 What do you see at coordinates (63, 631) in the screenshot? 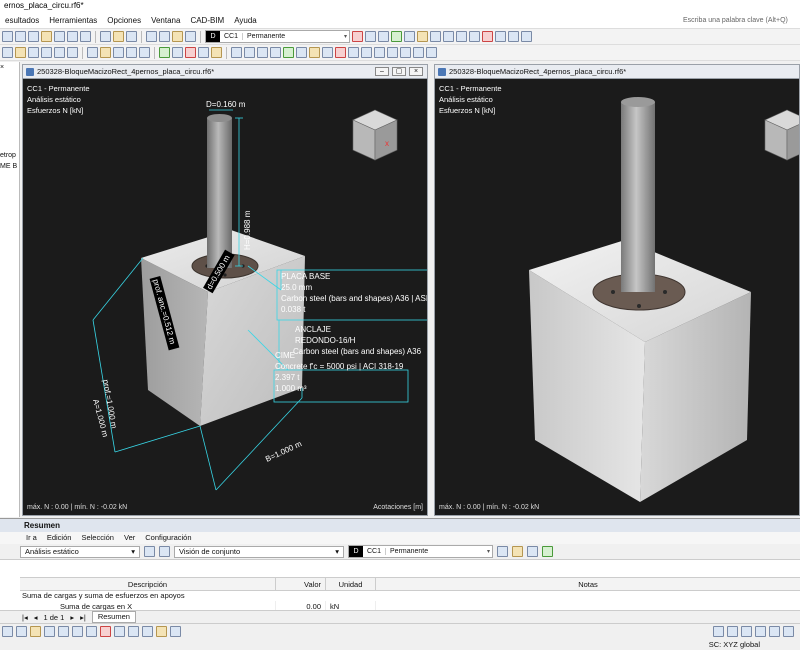
I see `snap-perp-icon` at bounding box center [63, 631].